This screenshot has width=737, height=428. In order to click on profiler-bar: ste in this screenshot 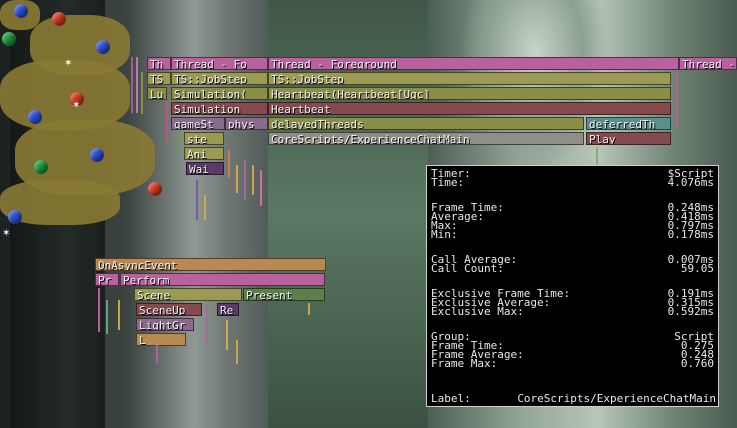, I will do `click(204, 138)`.